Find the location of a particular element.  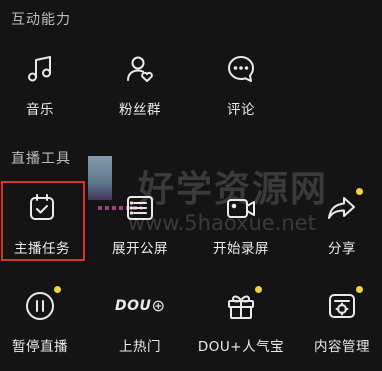

content-manage-icon is located at coordinates (344, 304).